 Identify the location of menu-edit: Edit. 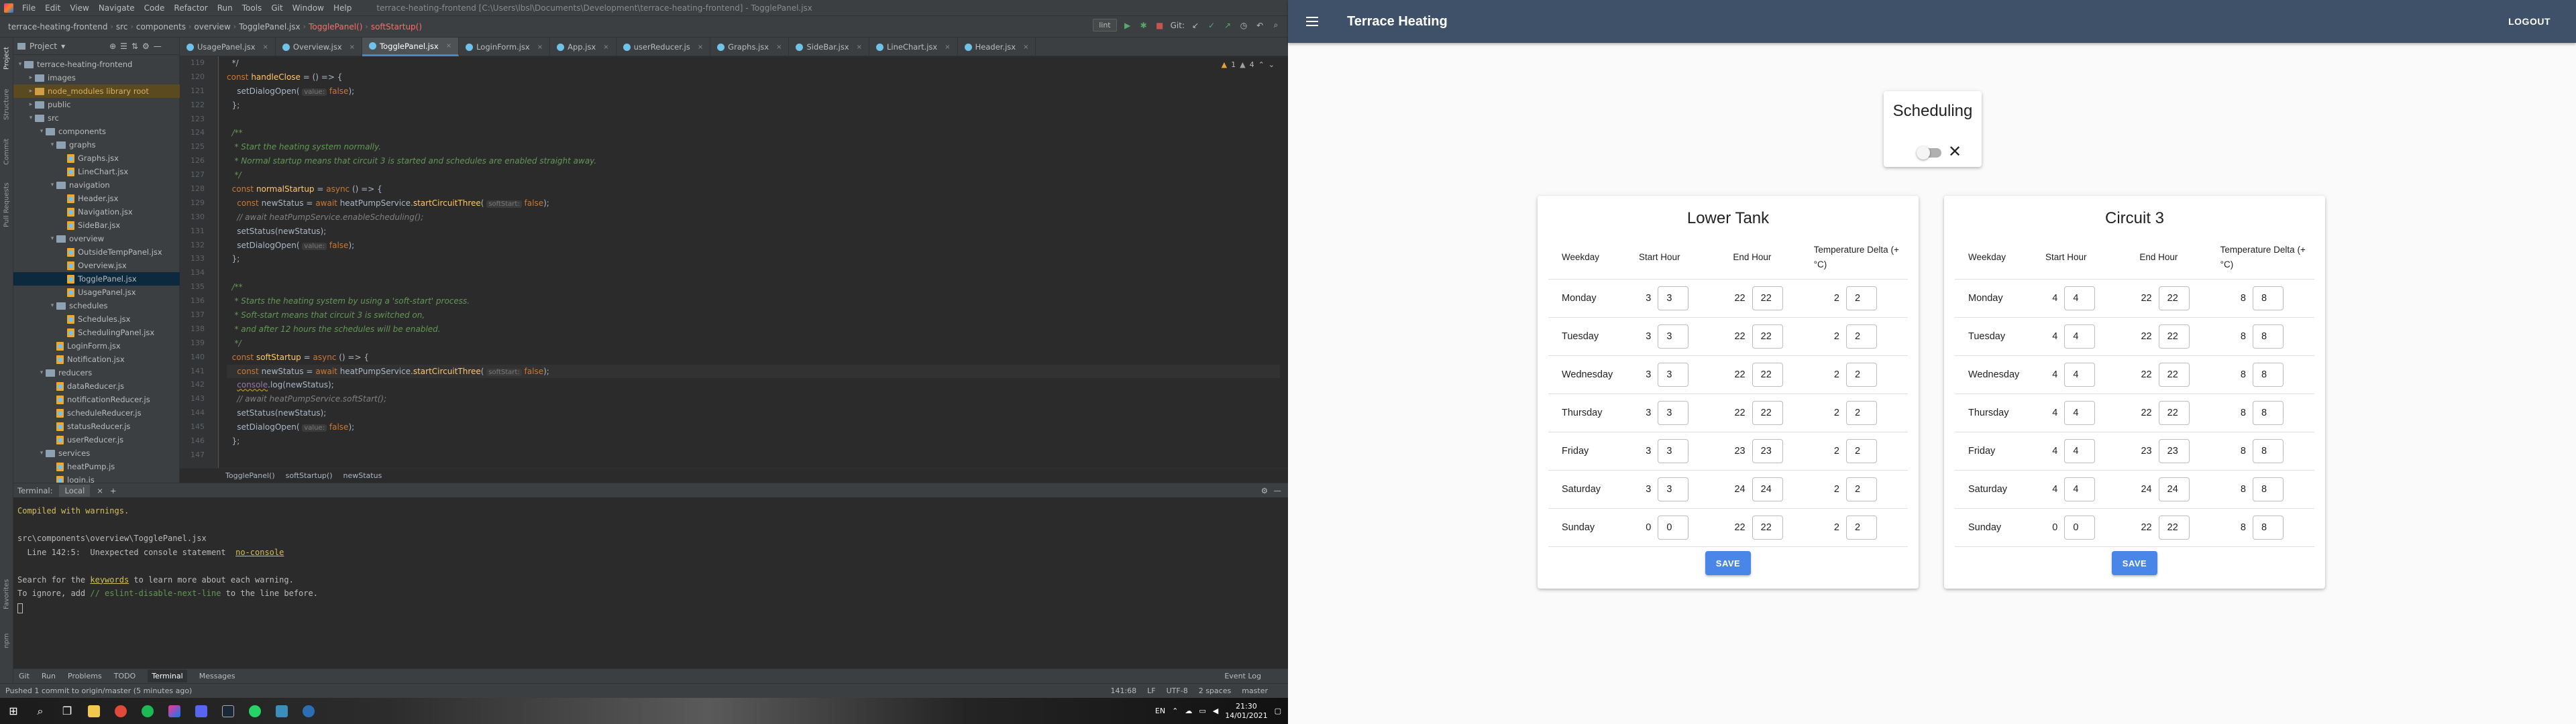
(52, 8).